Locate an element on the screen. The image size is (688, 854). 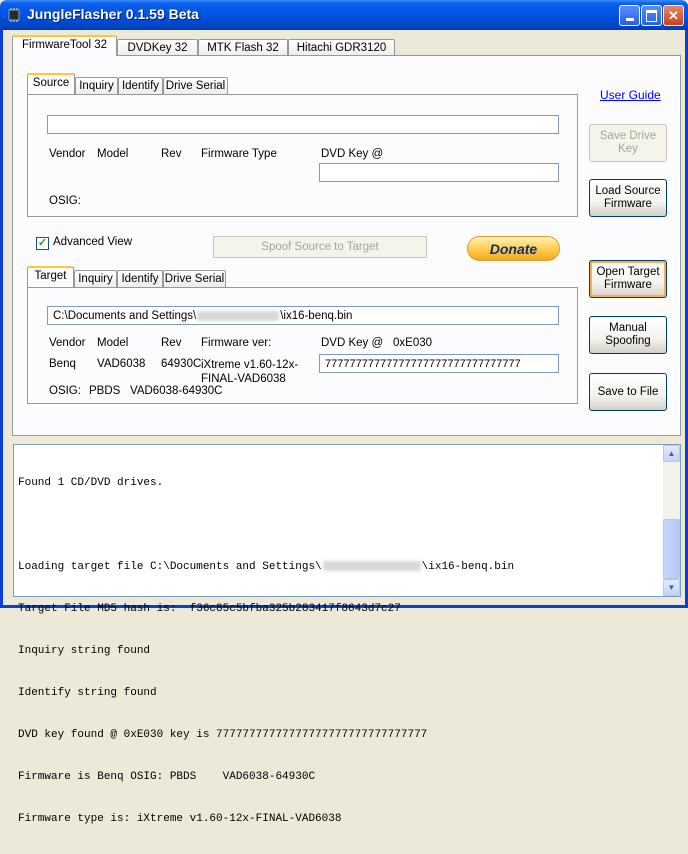
user-guide-link: User Guide is located at coordinates (630, 95).